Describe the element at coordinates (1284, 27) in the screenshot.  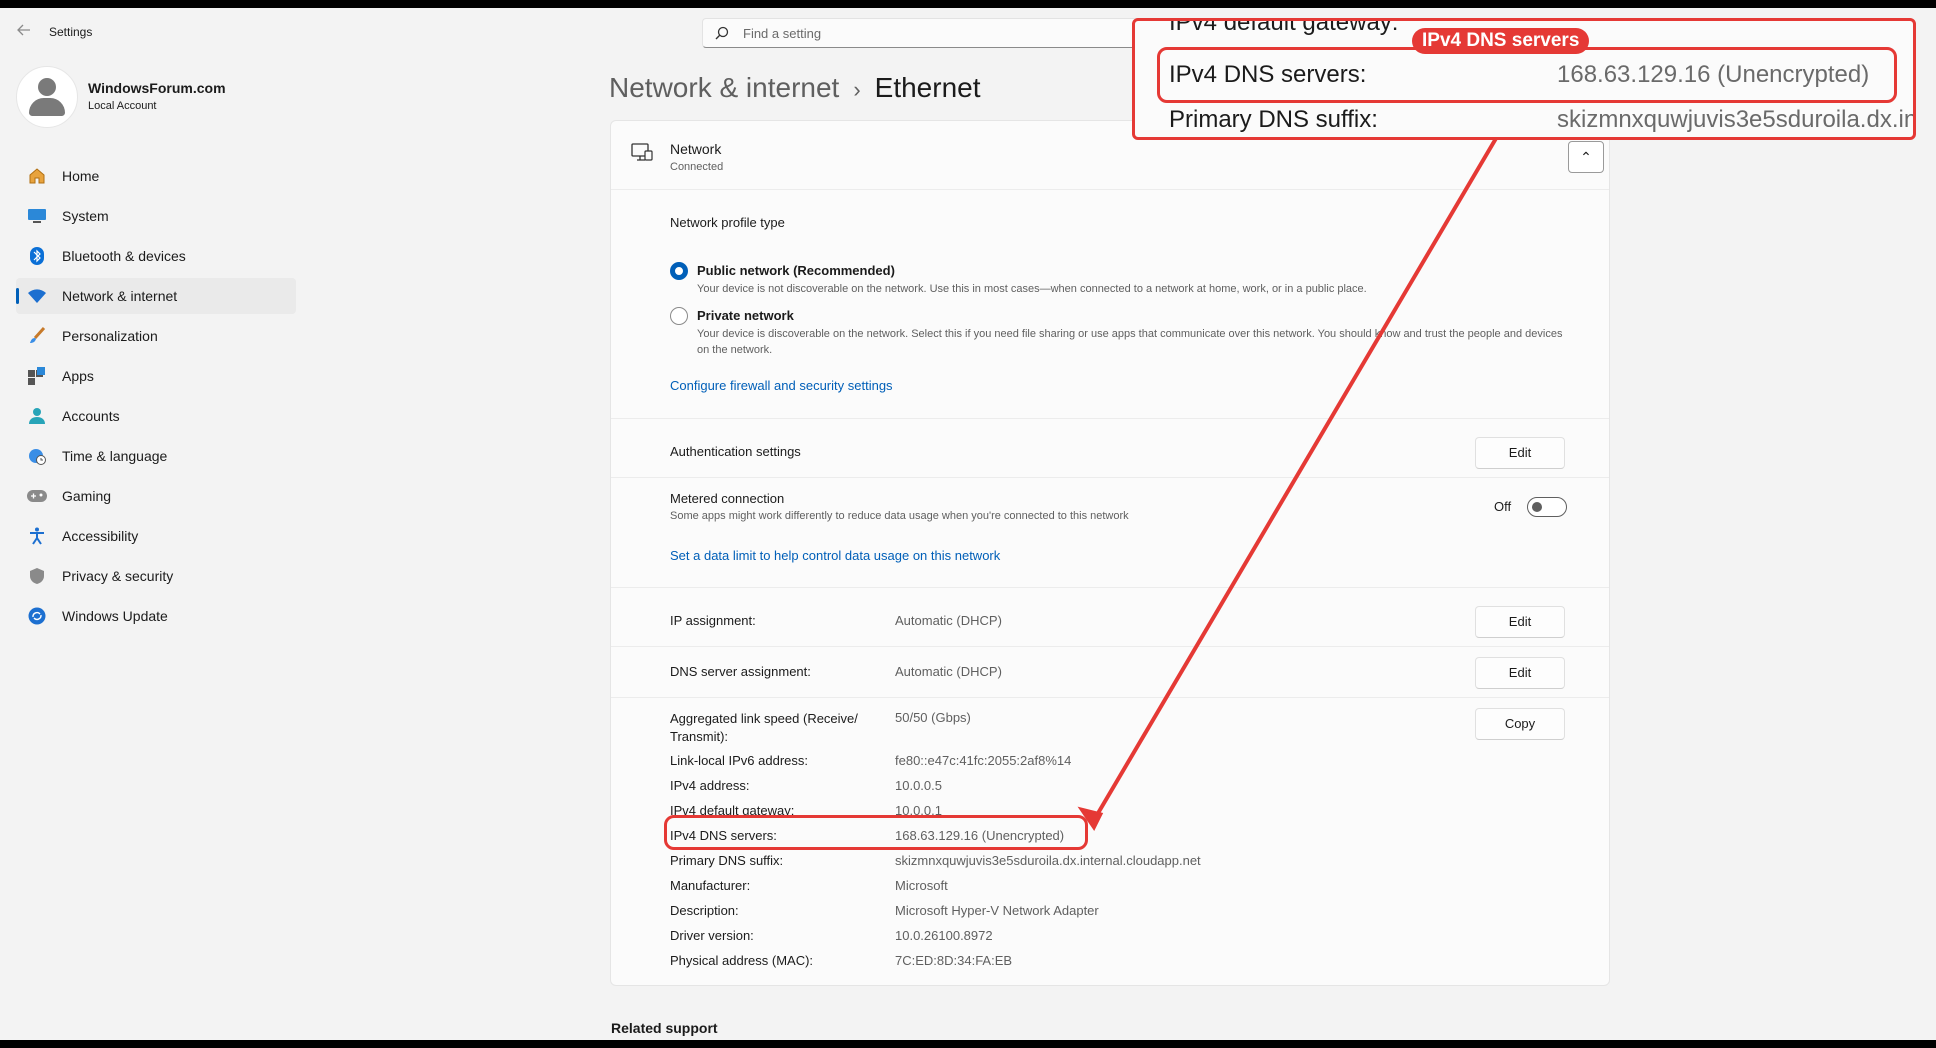
I see `zoom-prev-label: IPv4 default gateway:` at that location.